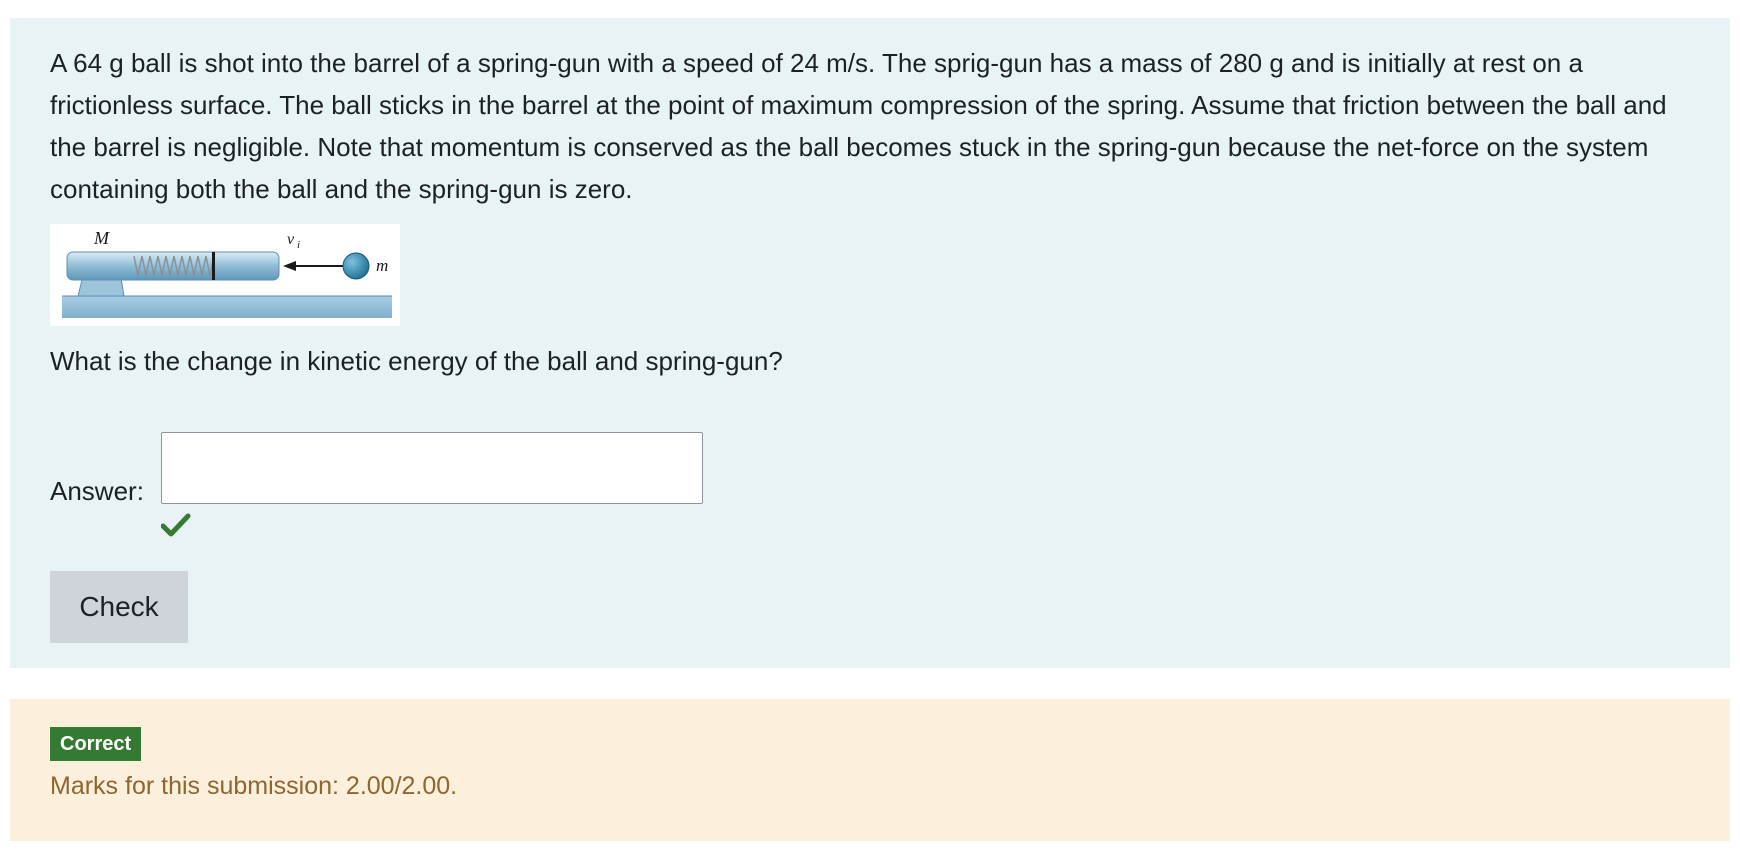 This screenshot has width=1740, height=854. What do you see at coordinates (291, 239) in the screenshot?
I see `velocity-label: v` at bounding box center [291, 239].